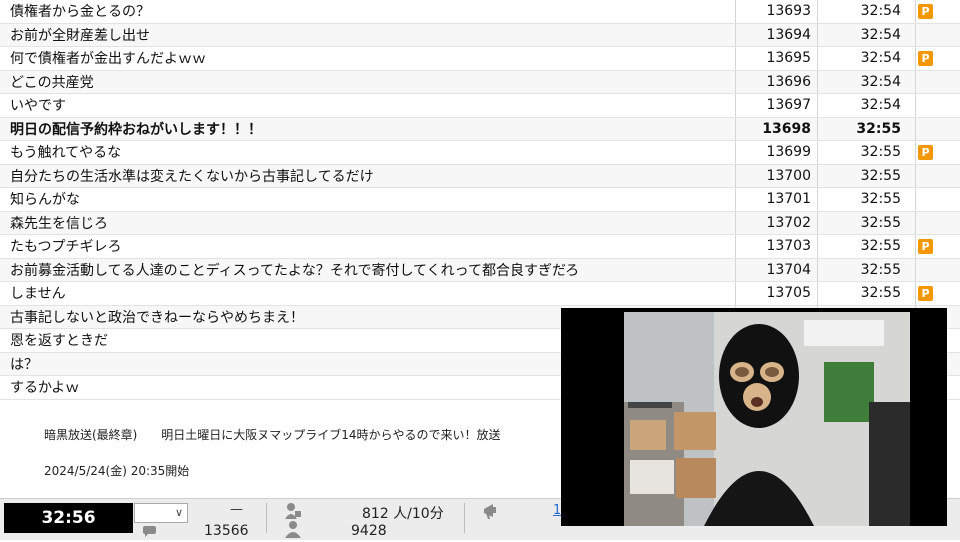 The height and width of the screenshot is (542, 960). I want to click on elapsed-clock: 32:56, so click(68, 518).